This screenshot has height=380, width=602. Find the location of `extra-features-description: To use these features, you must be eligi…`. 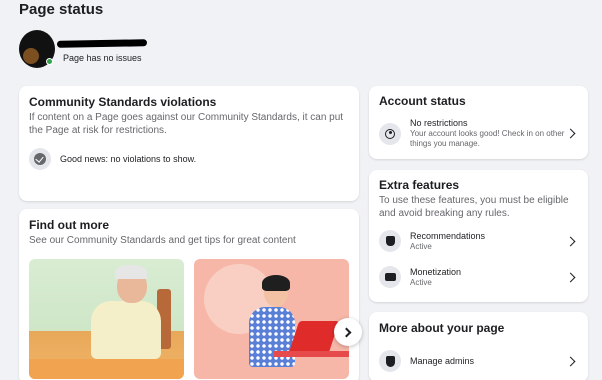

extra-features-description: To use these features, you must be eligi… is located at coordinates (474, 207).